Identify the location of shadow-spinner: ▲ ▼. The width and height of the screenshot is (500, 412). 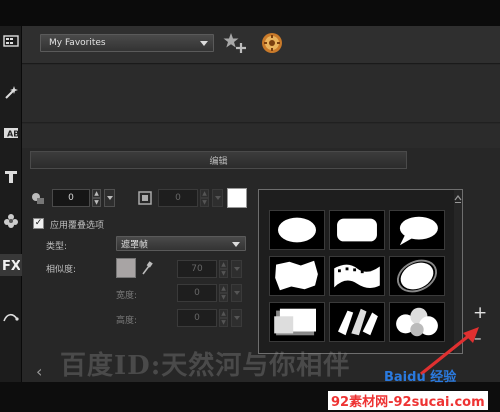
(204, 198).